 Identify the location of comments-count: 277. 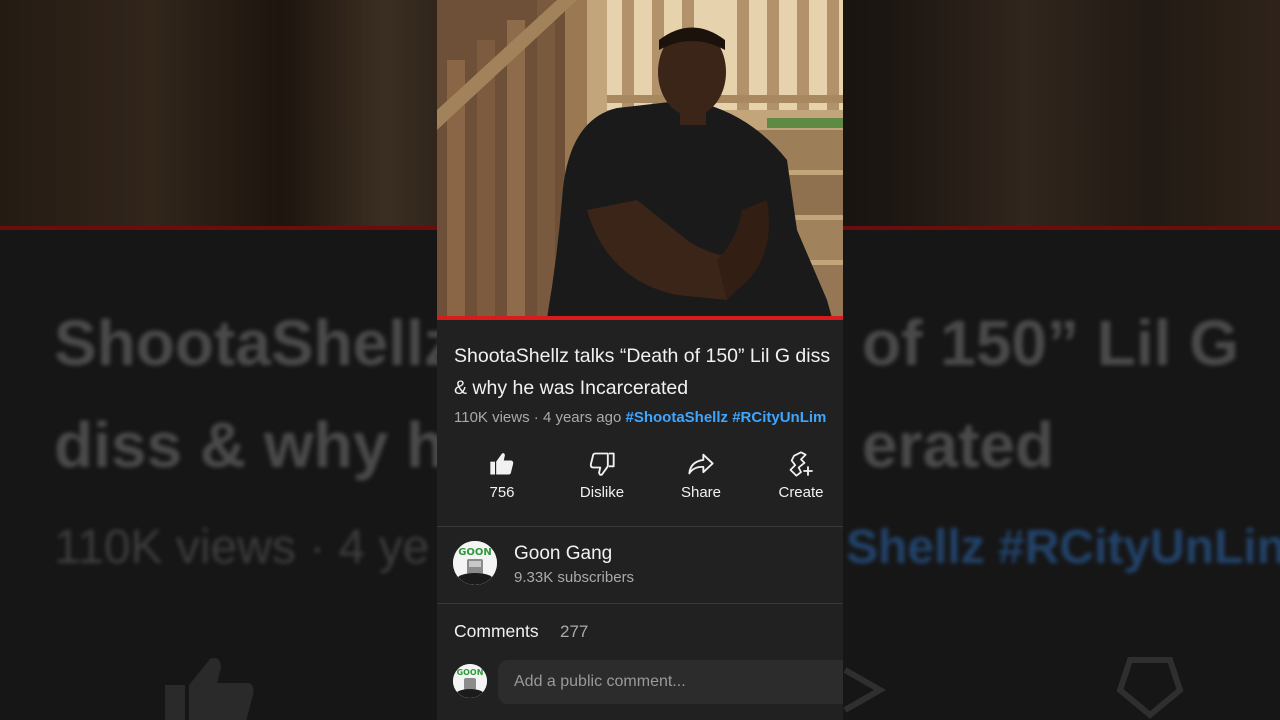
(574, 631).